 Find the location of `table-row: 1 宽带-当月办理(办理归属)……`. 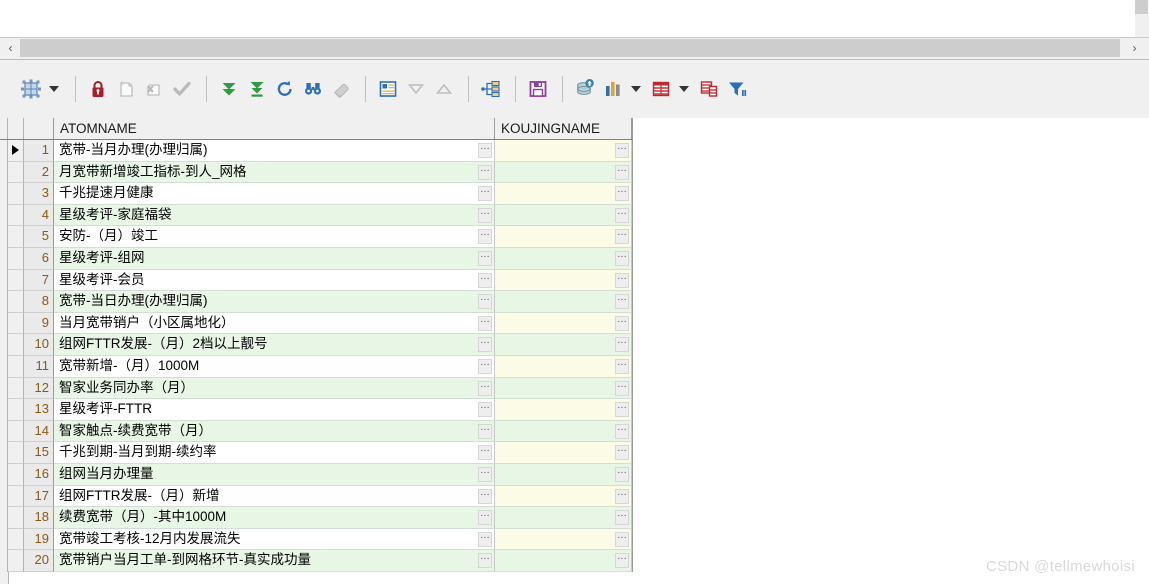

table-row: 1 宽带-当月办理(办理归属)…… is located at coordinates (316, 151).